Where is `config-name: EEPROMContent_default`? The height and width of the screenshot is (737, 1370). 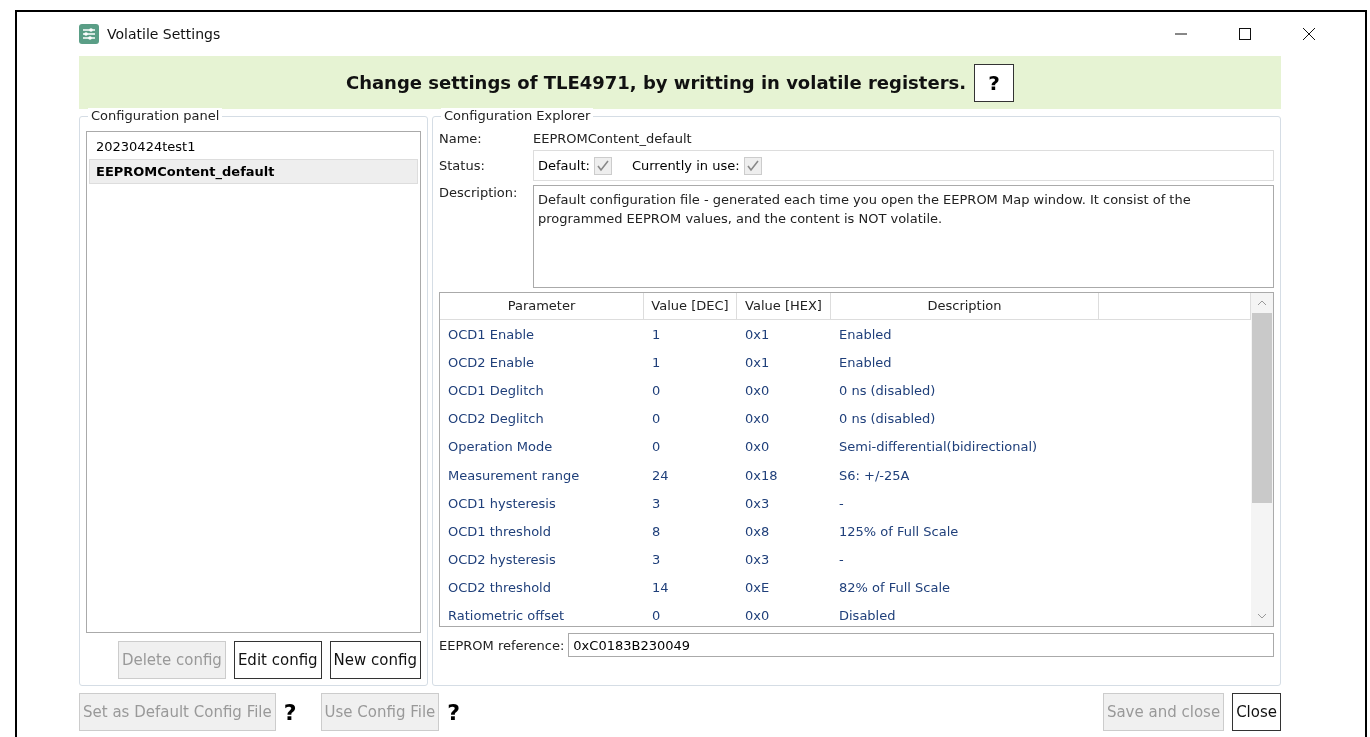 config-name: EEPROMContent_default is located at coordinates (612, 138).